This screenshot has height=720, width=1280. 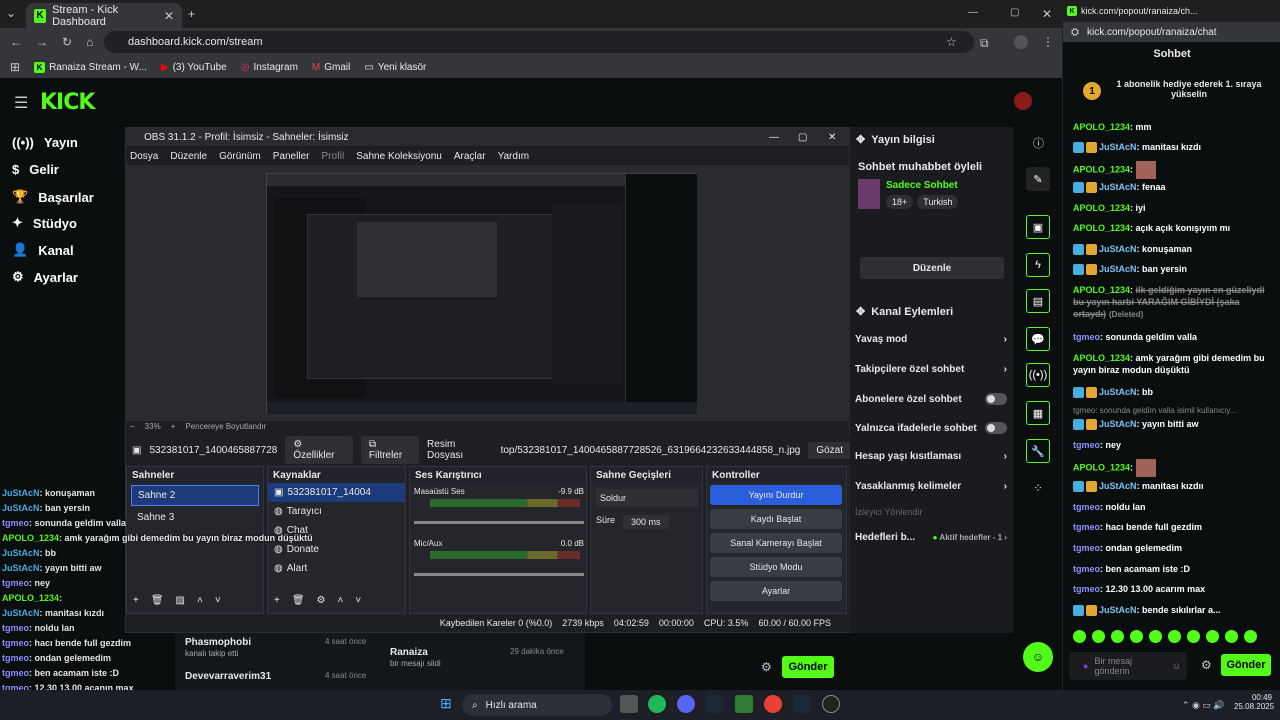 I want to click on tab-search-icon: ⌄, so click(x=11, y=13).